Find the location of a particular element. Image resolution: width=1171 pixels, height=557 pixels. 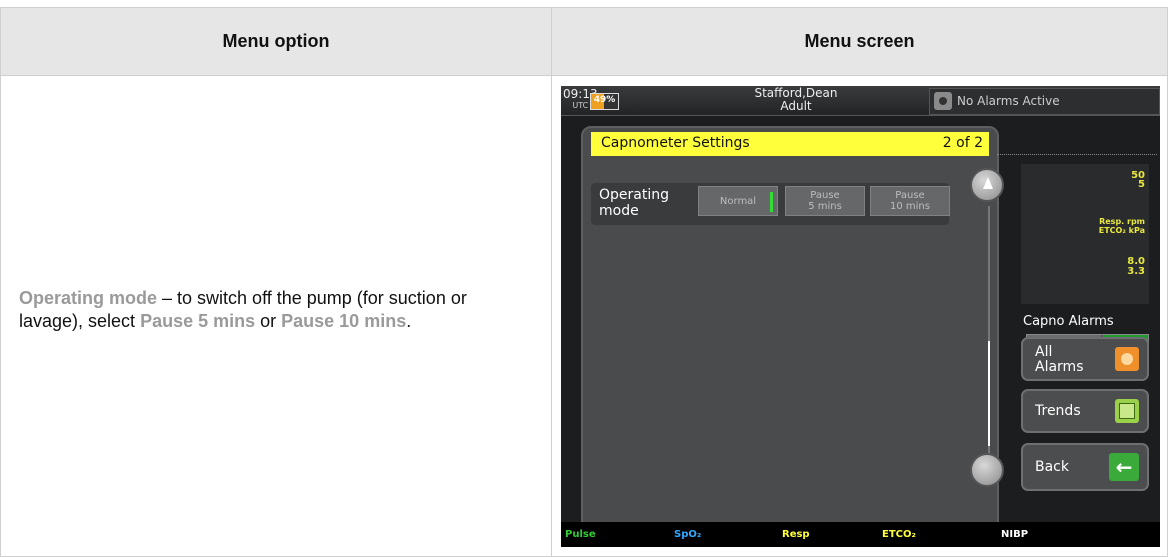

alarm-status-box: No Alarms Active is located at coordinates (1044, 101).